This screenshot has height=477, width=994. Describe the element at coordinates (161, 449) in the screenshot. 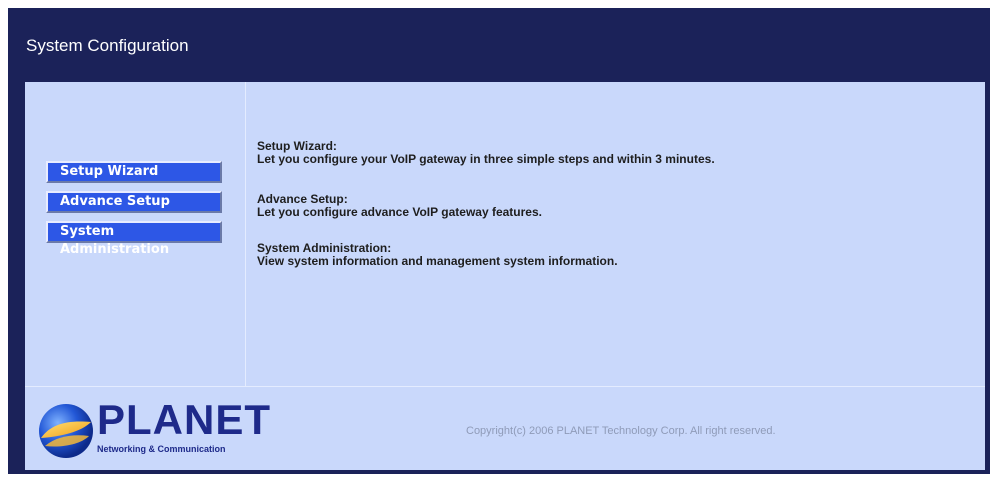

I see `logo-tagline: Networking & Communication` at that location.